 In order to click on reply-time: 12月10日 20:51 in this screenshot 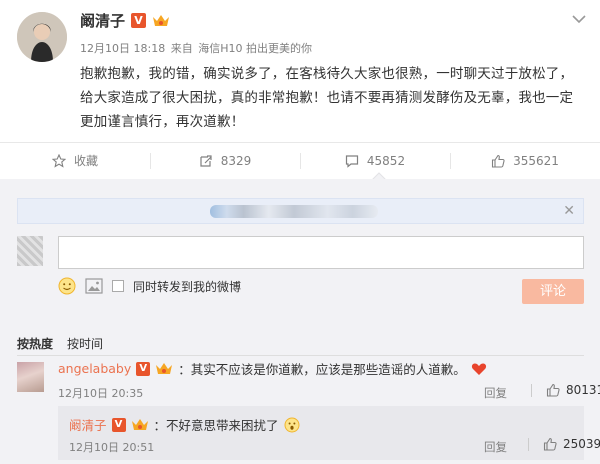, I will do `click(112, 447)`.